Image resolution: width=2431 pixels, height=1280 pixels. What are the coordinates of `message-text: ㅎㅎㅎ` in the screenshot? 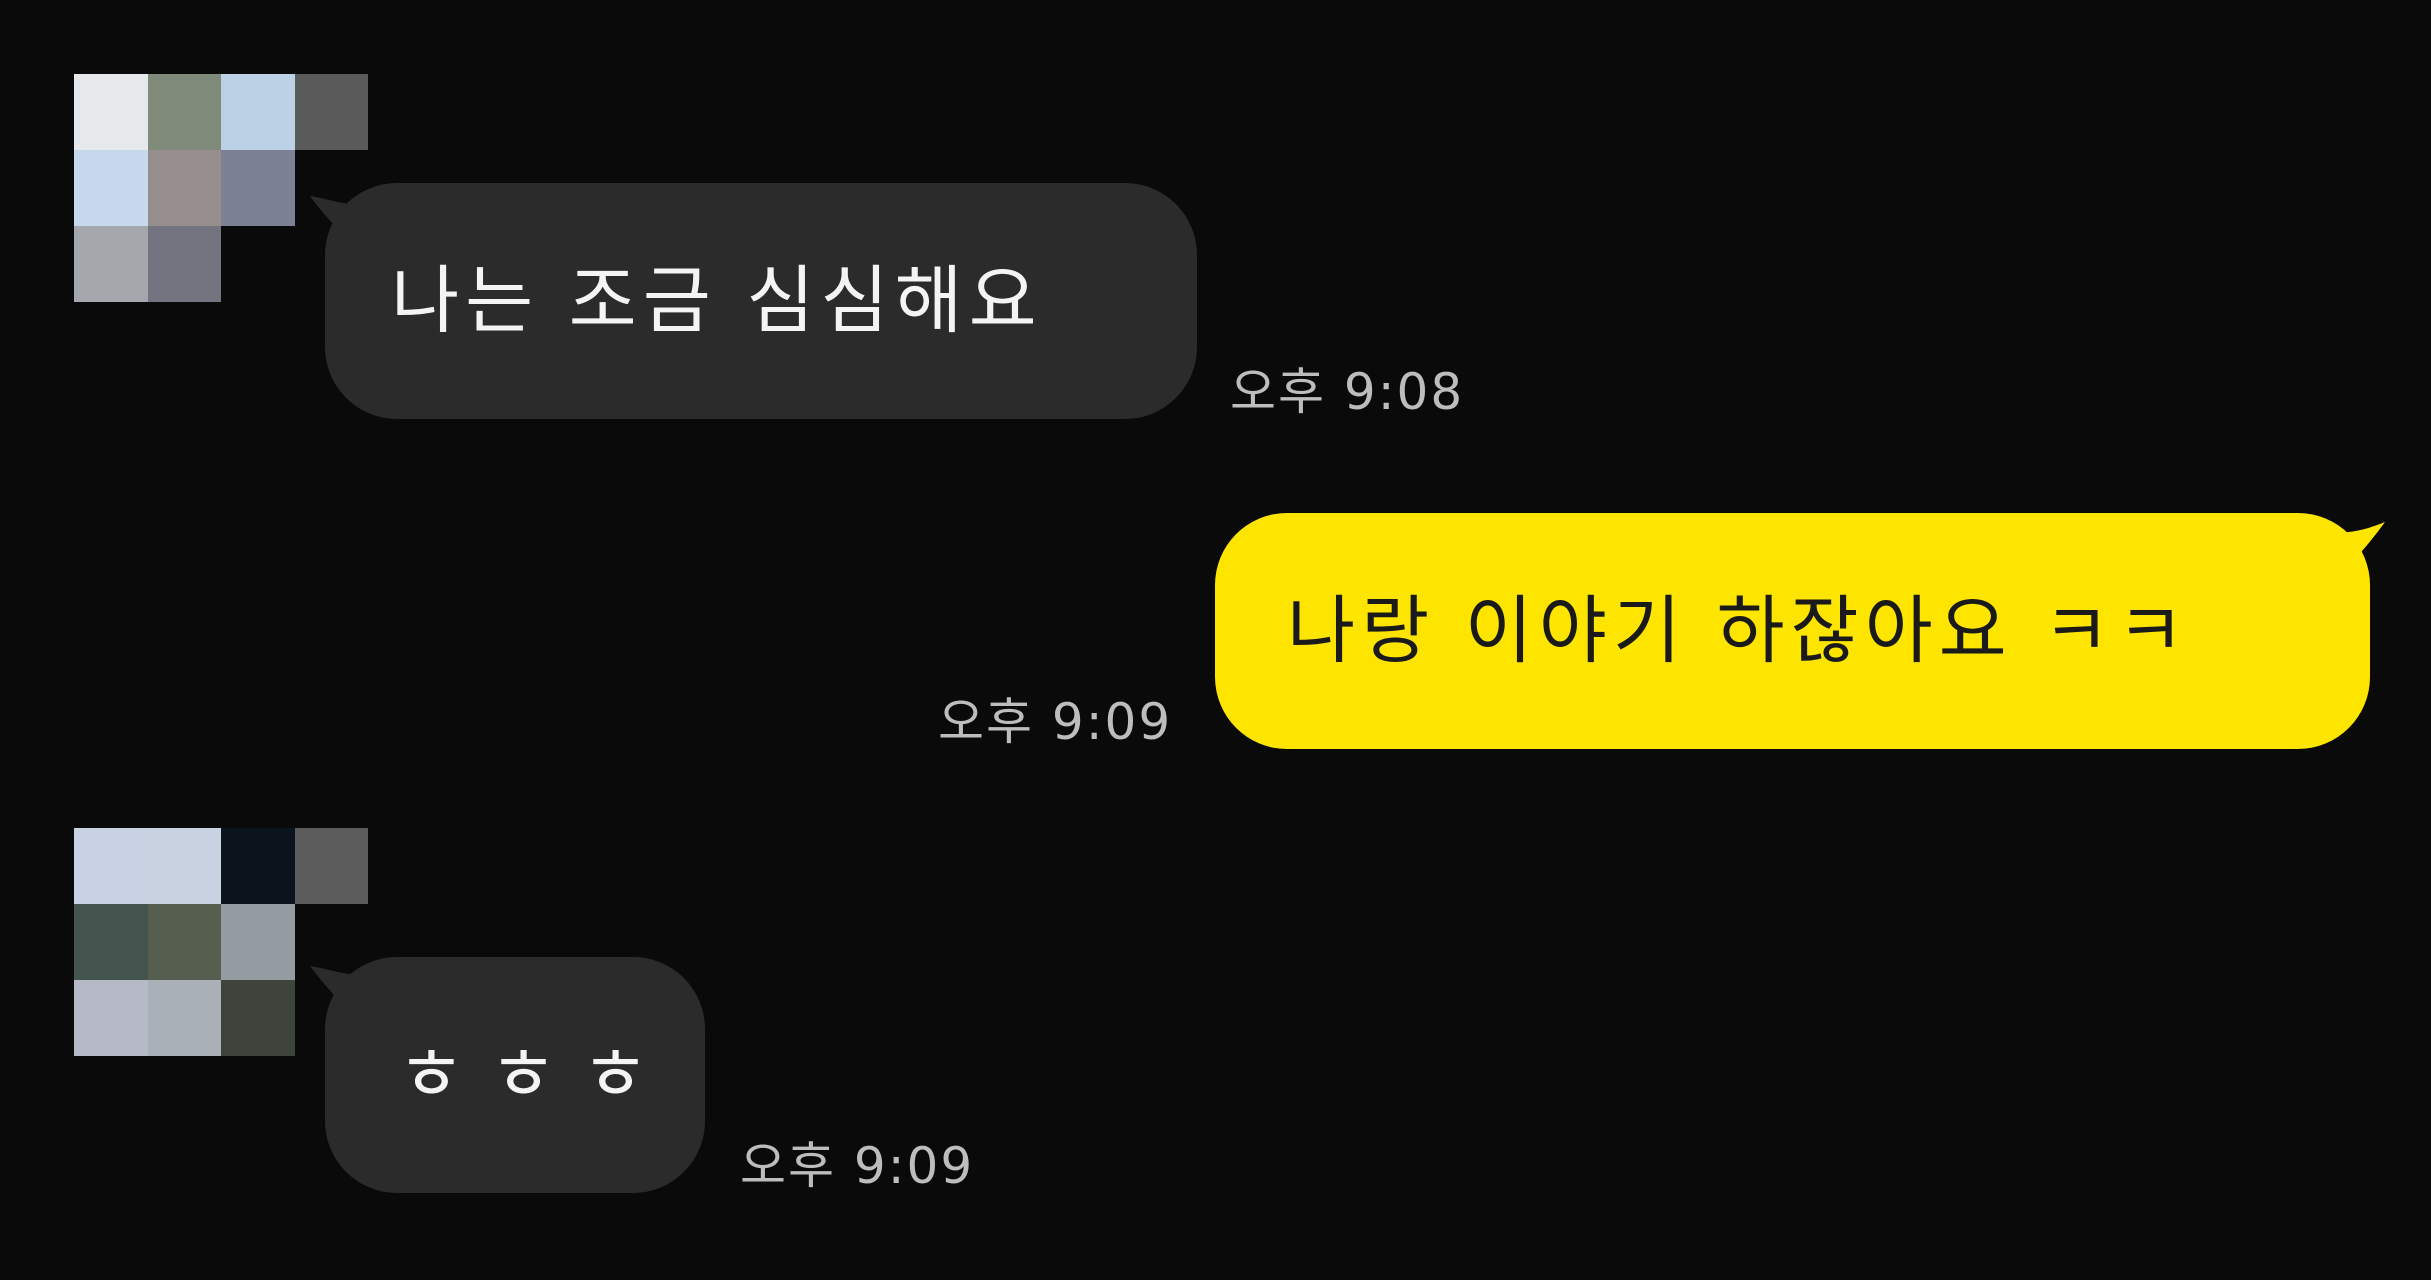 It's located at (535, 1075).